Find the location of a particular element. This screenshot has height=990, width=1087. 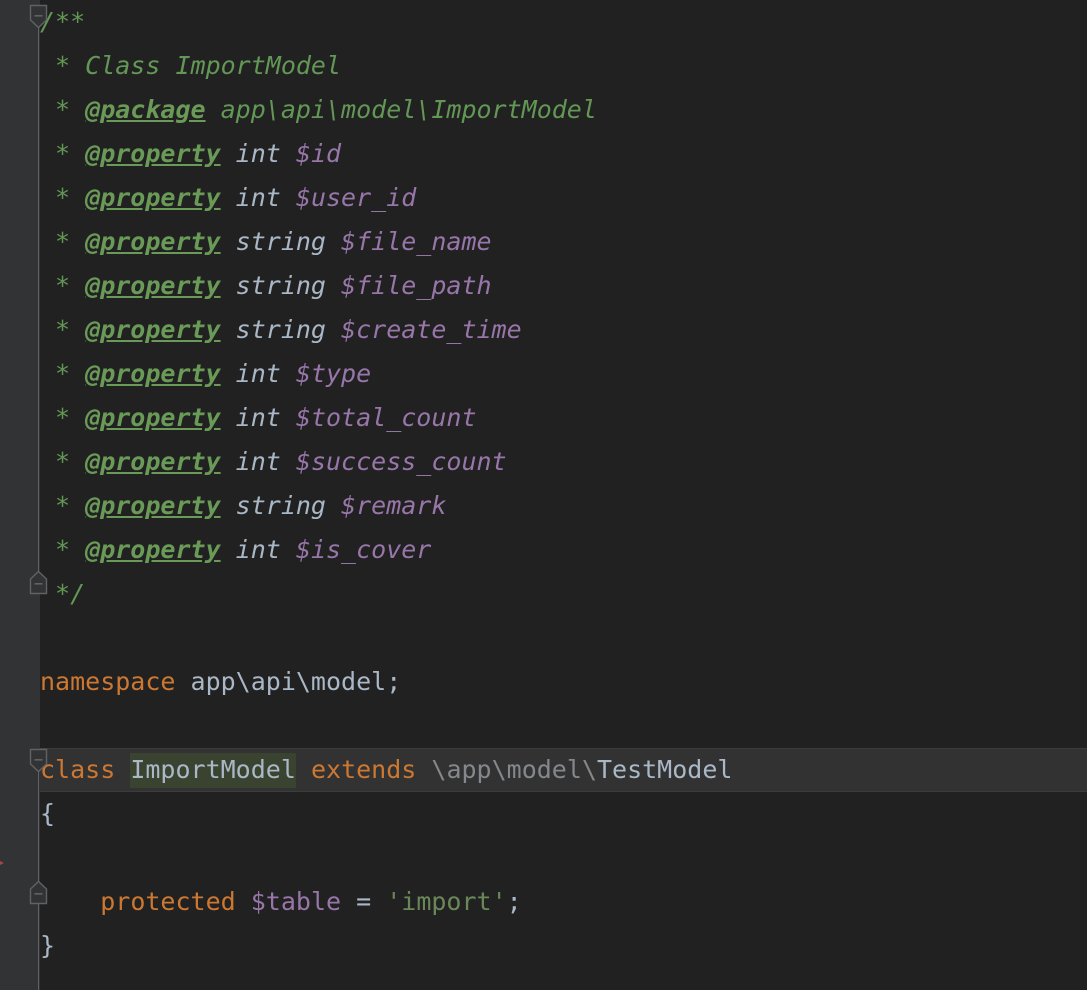

code-token: TestModel is located at coordinates (664, 769).